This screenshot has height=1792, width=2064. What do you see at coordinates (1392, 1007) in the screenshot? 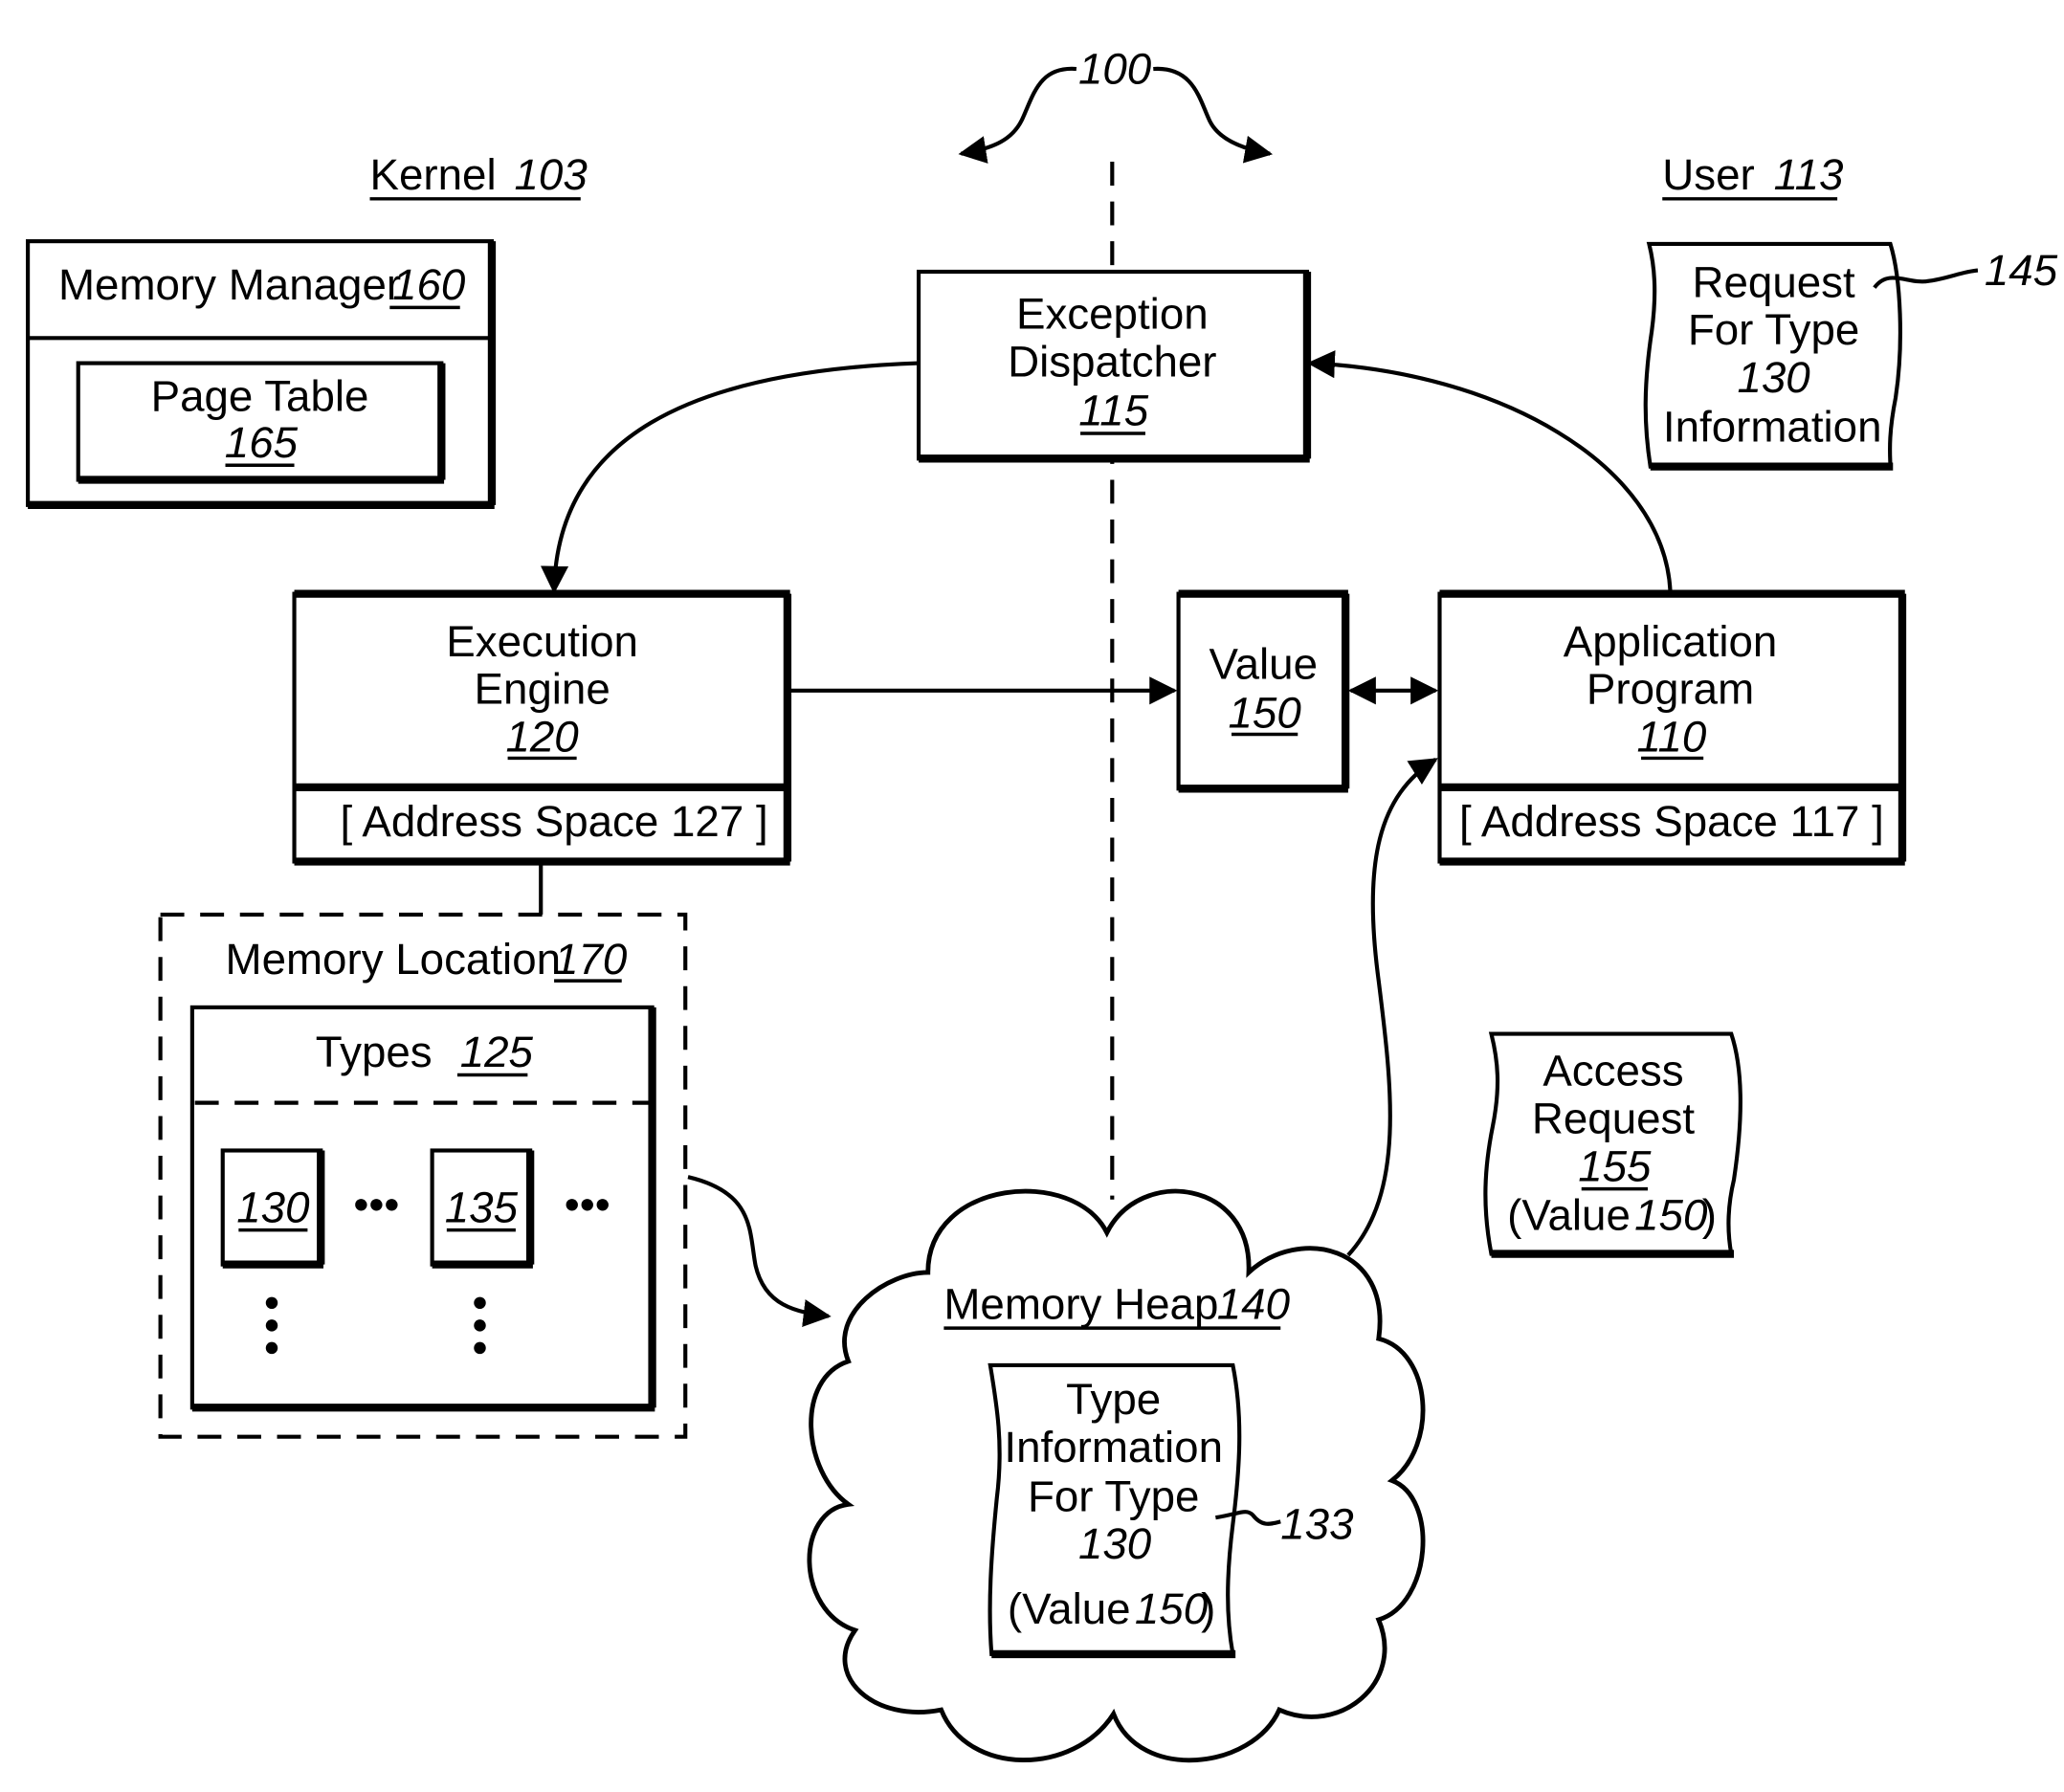
I see `arrow-heap-to-app` at bounding box center [1392, 1007].